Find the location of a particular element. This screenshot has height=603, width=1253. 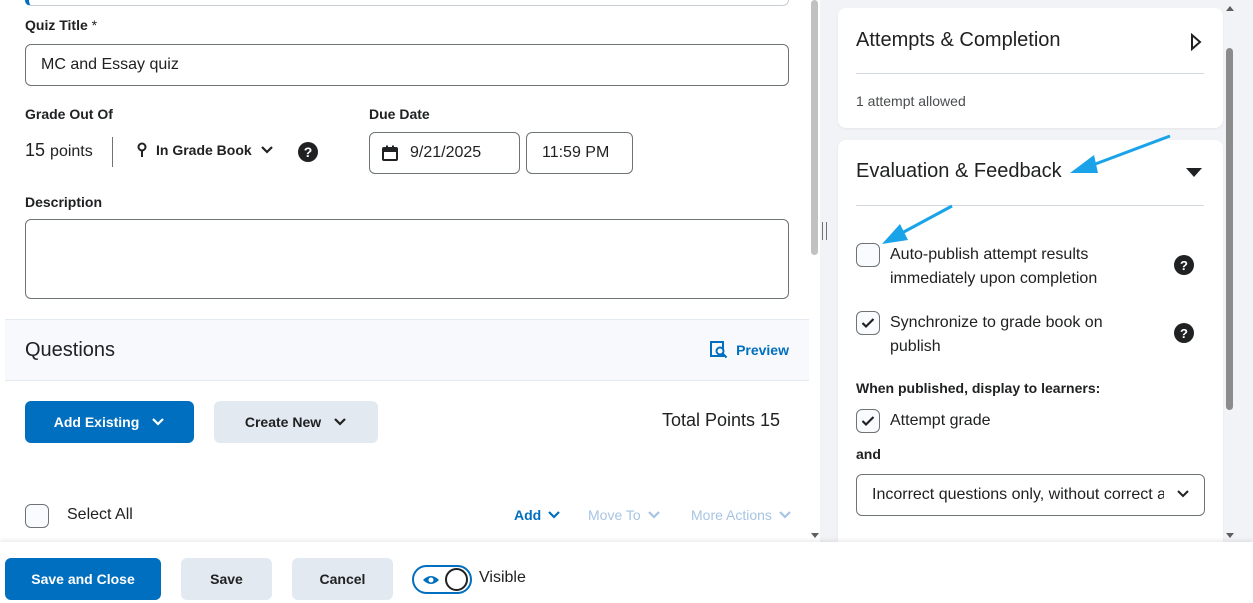

grade-points-number: 15 is located at coordinates (35, 150).